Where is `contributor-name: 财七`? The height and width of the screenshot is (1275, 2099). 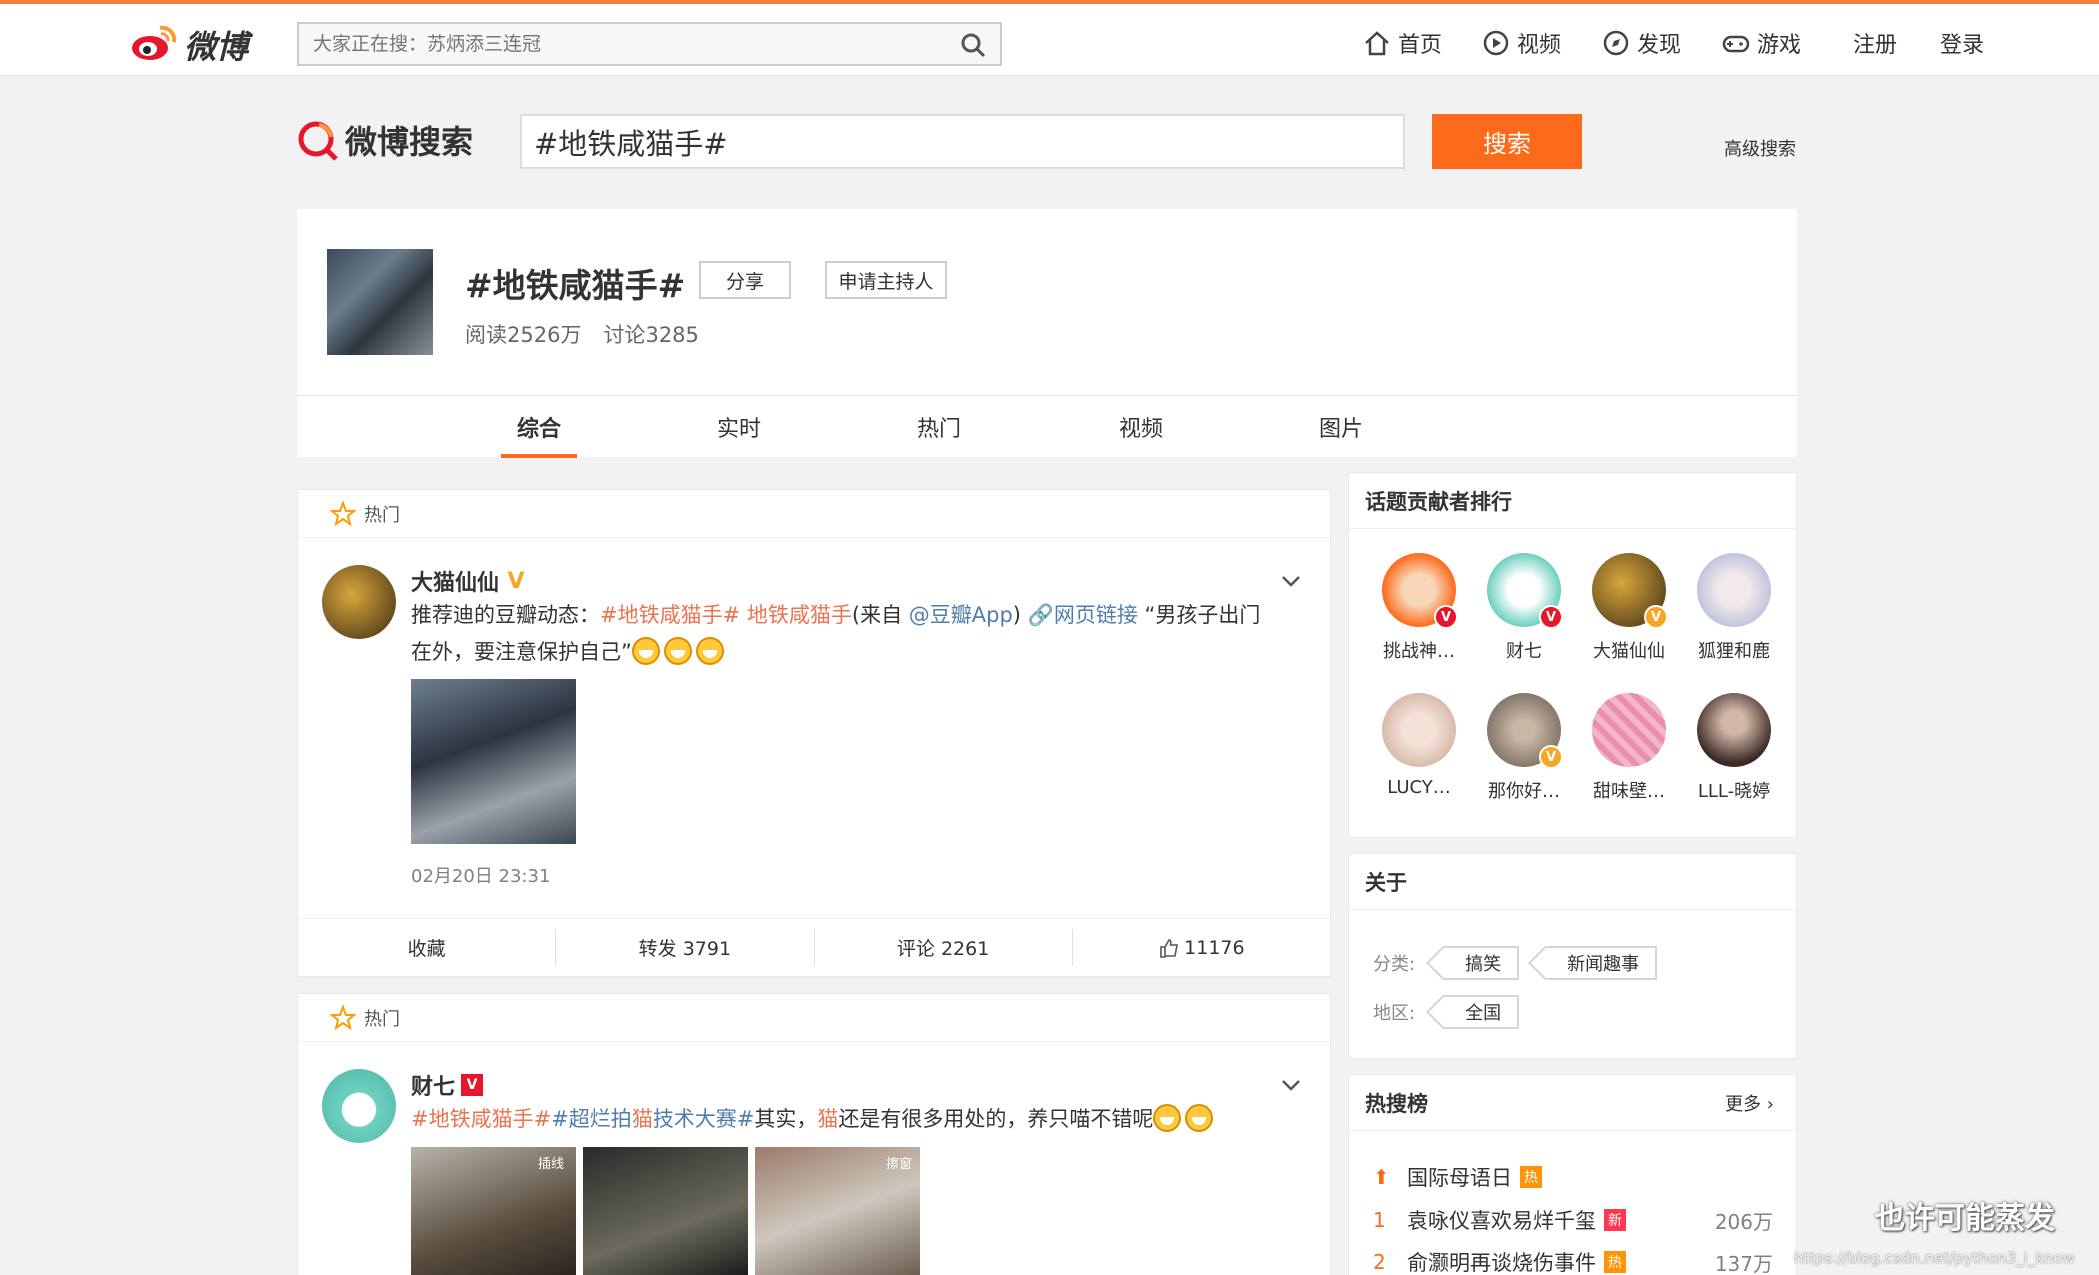
contributor-name: 财七 is located at coordinates (1524, 651).